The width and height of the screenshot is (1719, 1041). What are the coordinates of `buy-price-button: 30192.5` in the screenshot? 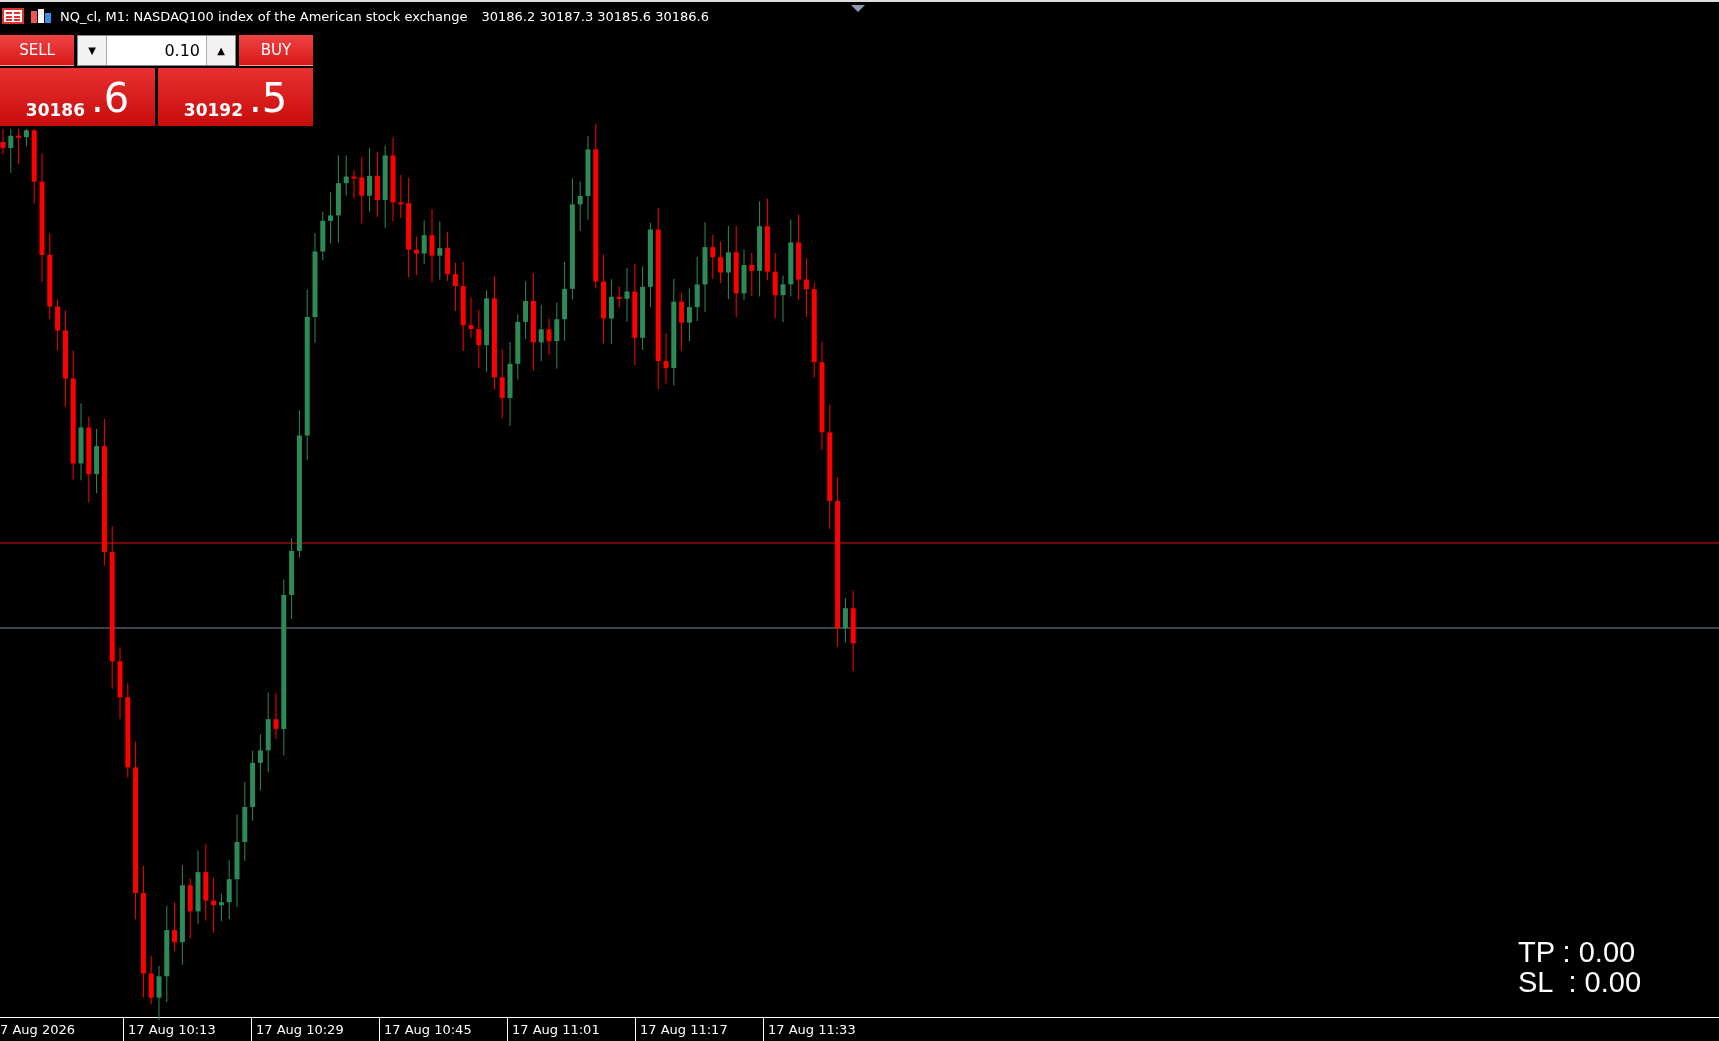 It's located at (235, 97).